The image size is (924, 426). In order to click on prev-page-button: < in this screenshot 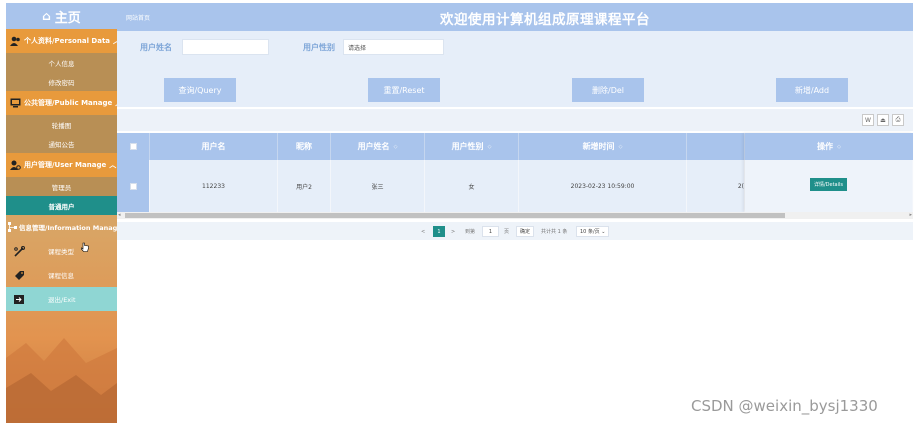, I will do `click(423, 231)`.